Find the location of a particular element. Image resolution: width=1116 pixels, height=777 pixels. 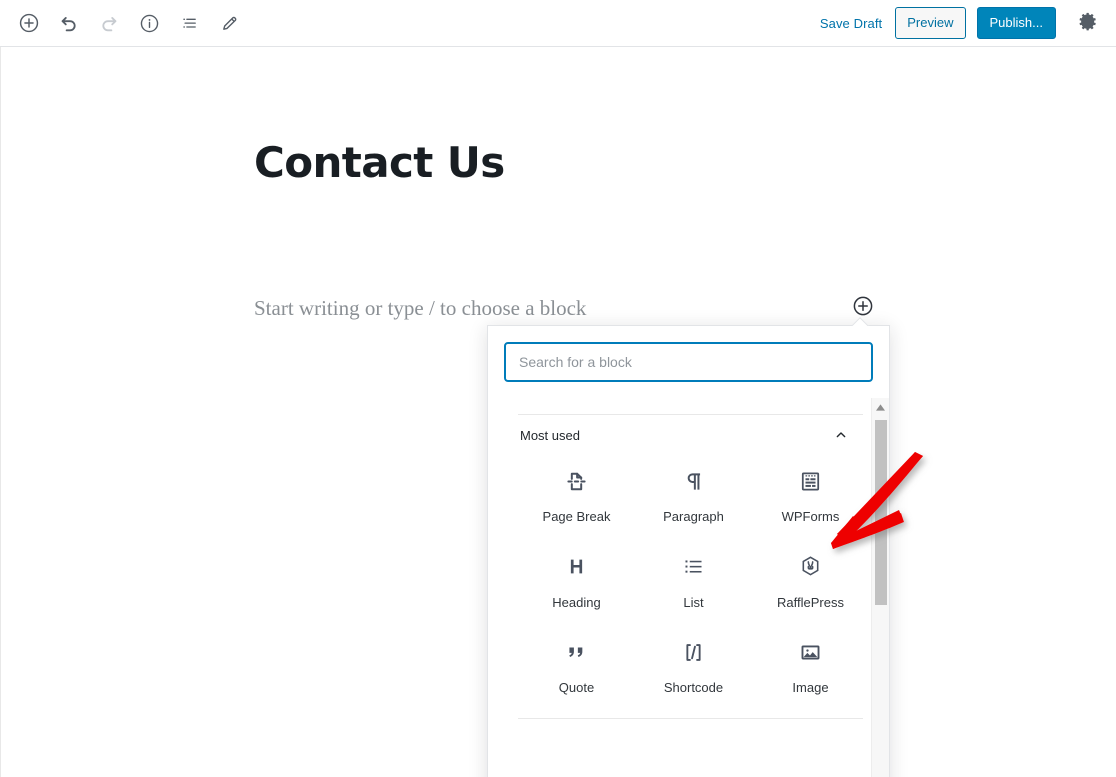

block-item-label: RafflePress is located at coordinates (810, 602).